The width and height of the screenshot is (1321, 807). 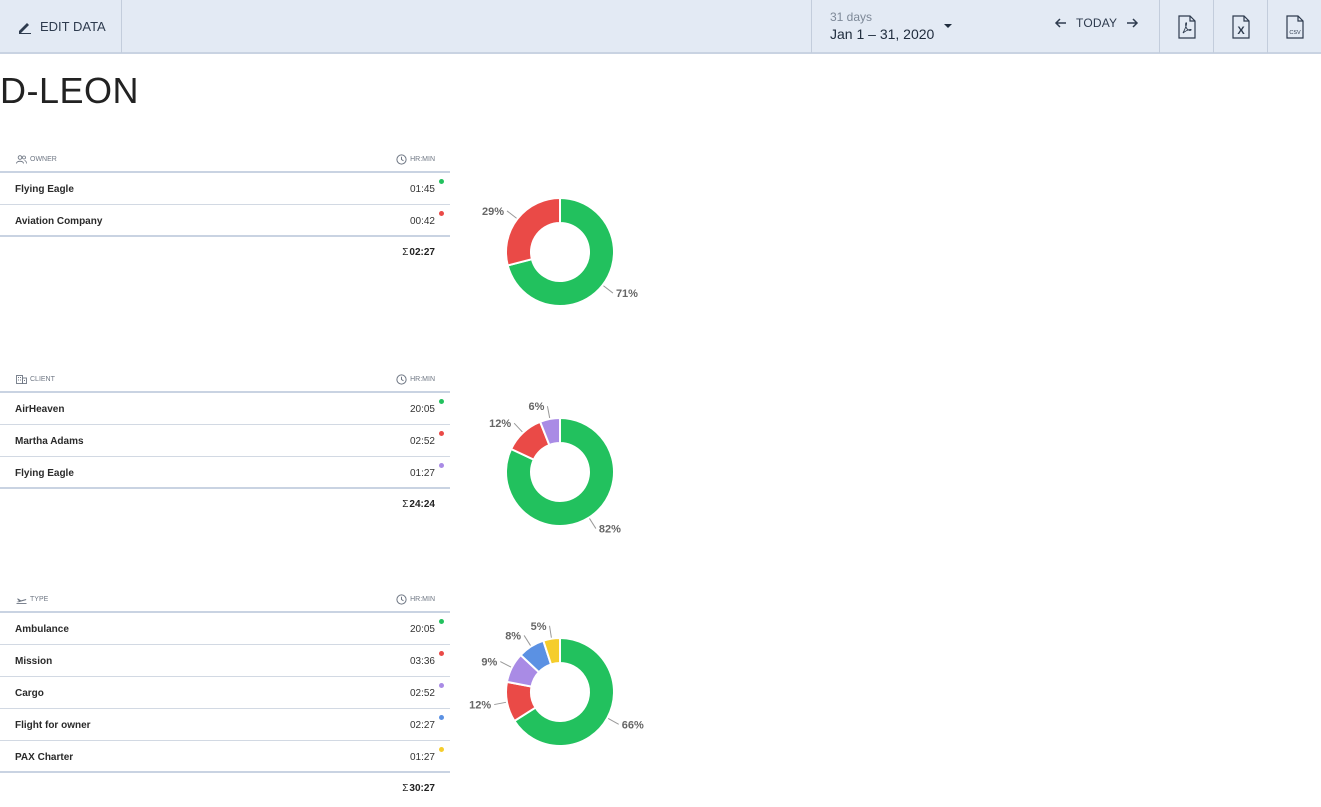 What do you see at coordinates (225, 189) in the screenshot?
I see `table-row: Flying Eagle 01:45` at bounding box center [225, 189].